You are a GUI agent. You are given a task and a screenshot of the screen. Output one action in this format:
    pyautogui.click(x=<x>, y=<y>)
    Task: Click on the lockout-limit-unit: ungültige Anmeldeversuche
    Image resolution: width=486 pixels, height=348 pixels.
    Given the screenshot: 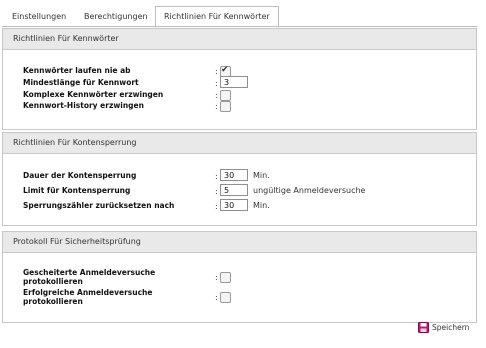 What is the action you would take?
    pyautogui.click(x=309, y=190)
    